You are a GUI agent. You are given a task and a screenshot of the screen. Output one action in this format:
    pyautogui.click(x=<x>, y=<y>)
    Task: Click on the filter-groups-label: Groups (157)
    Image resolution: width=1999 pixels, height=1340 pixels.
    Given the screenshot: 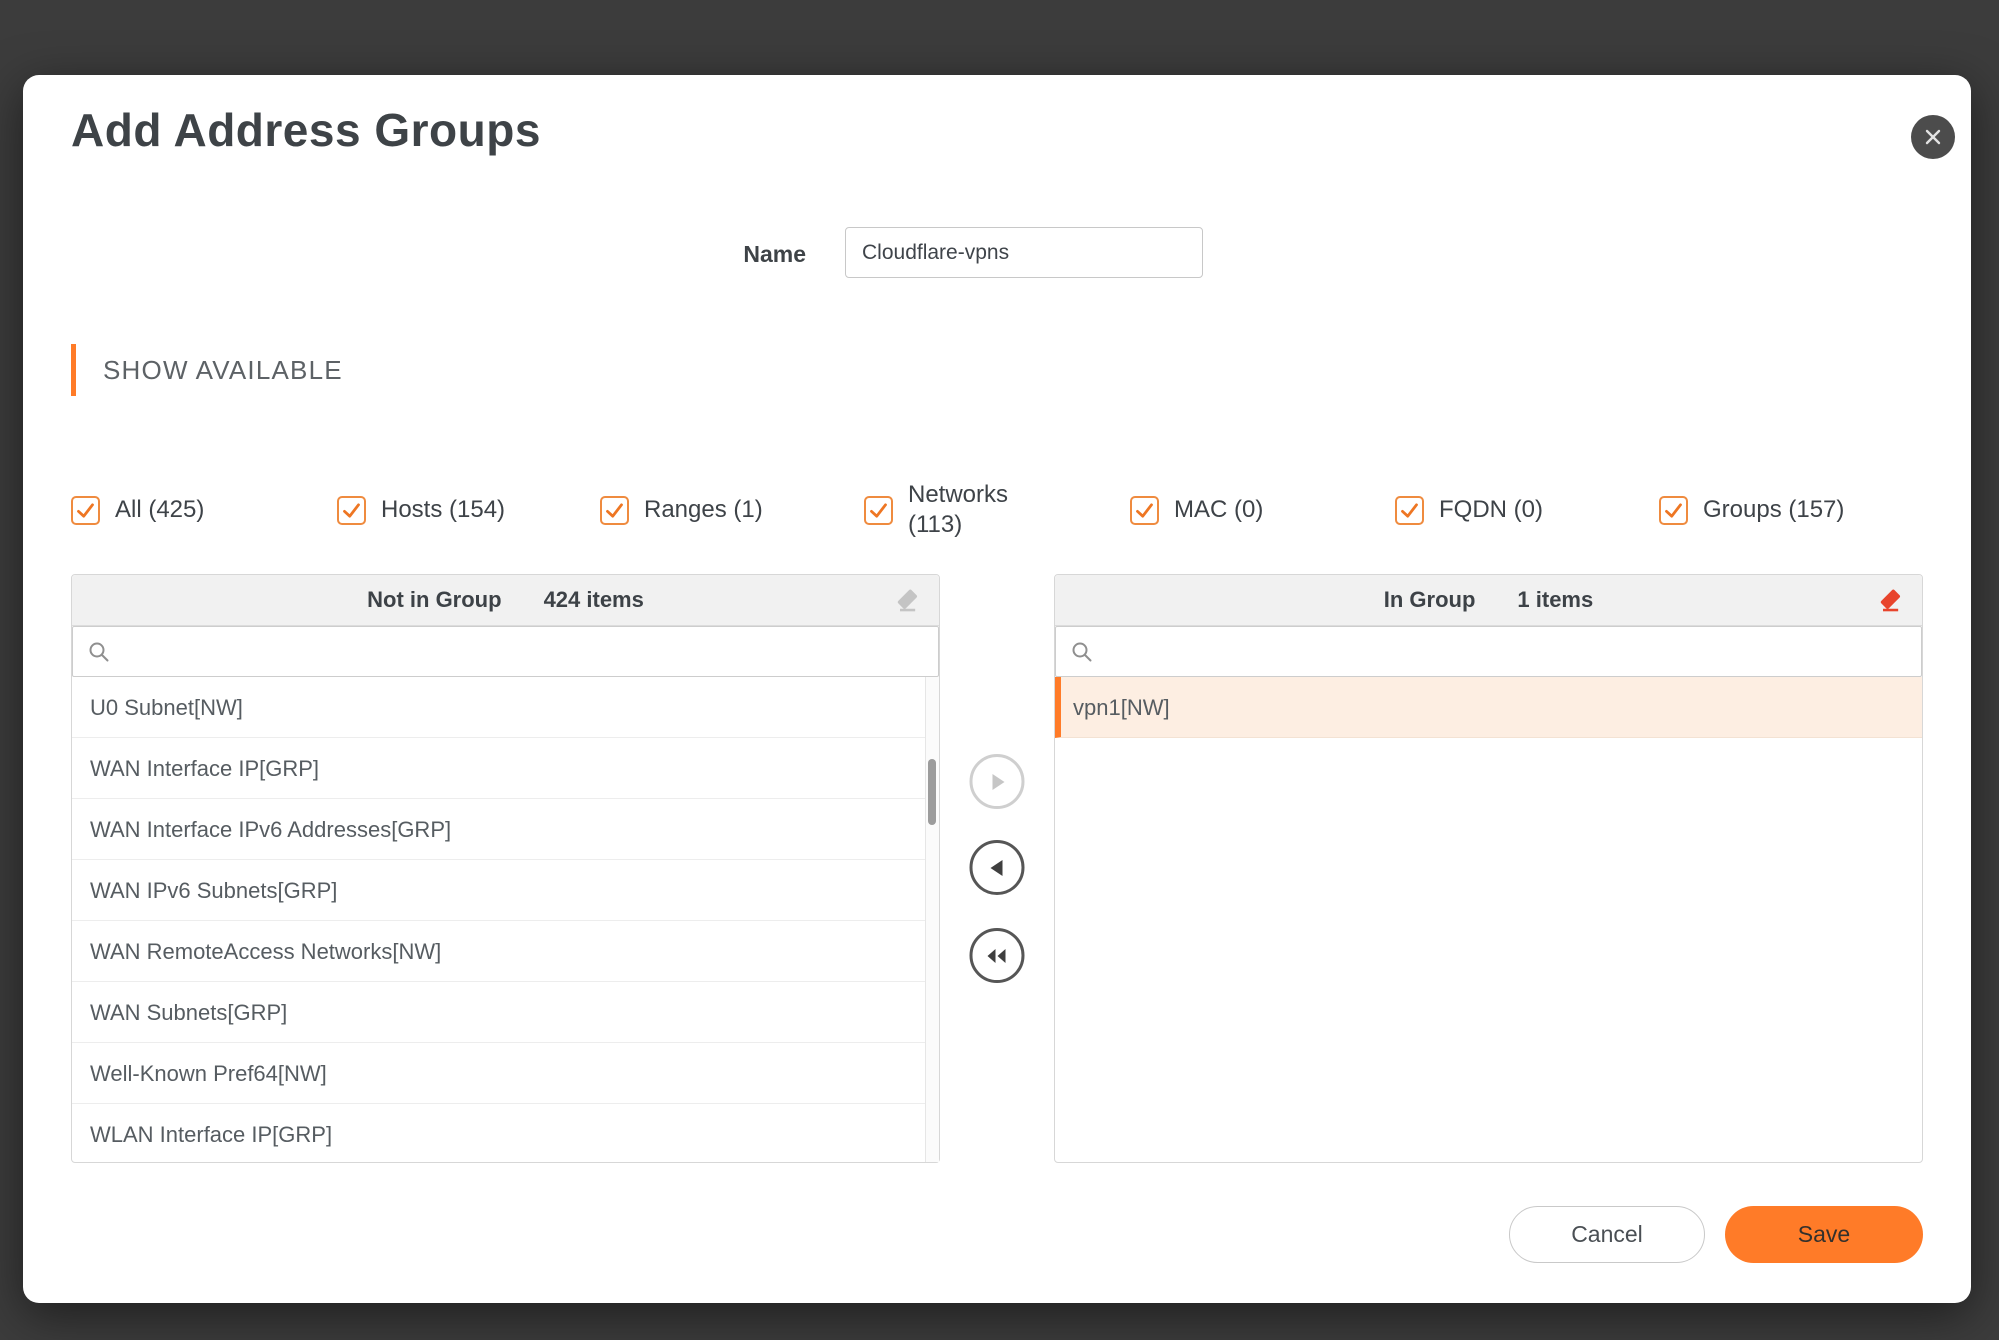 What is the action you would take?
    pyautogui.click(x=1774, y=509)
    